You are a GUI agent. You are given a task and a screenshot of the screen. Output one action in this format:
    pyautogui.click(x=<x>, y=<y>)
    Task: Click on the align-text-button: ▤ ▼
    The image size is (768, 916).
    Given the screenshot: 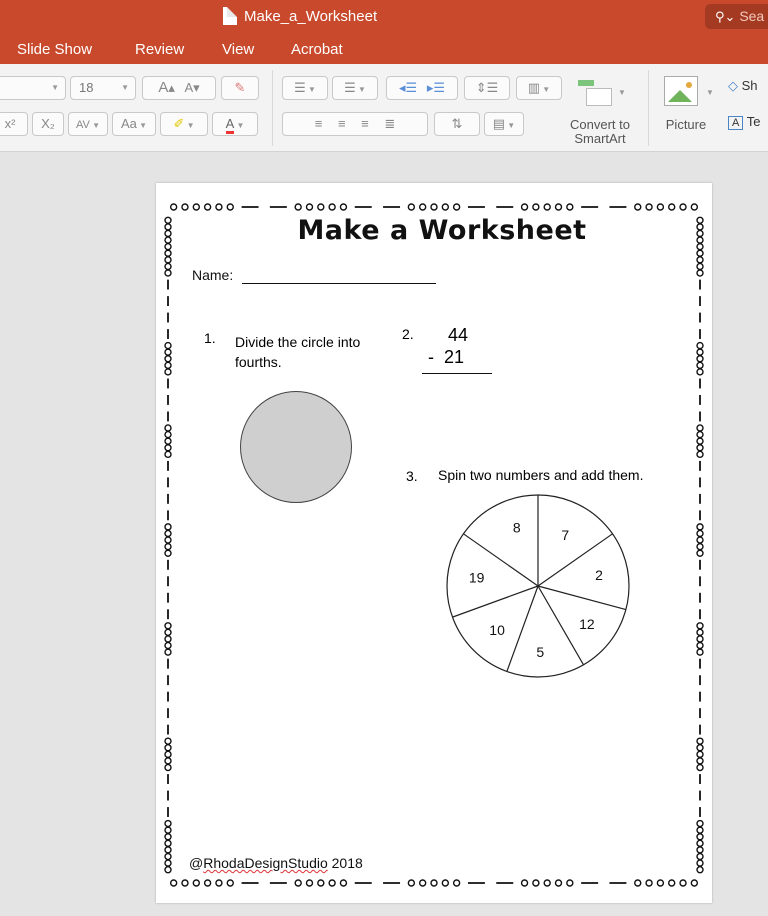 What is the action you would take?
    pyautogui.click(x=504, y=124)
    